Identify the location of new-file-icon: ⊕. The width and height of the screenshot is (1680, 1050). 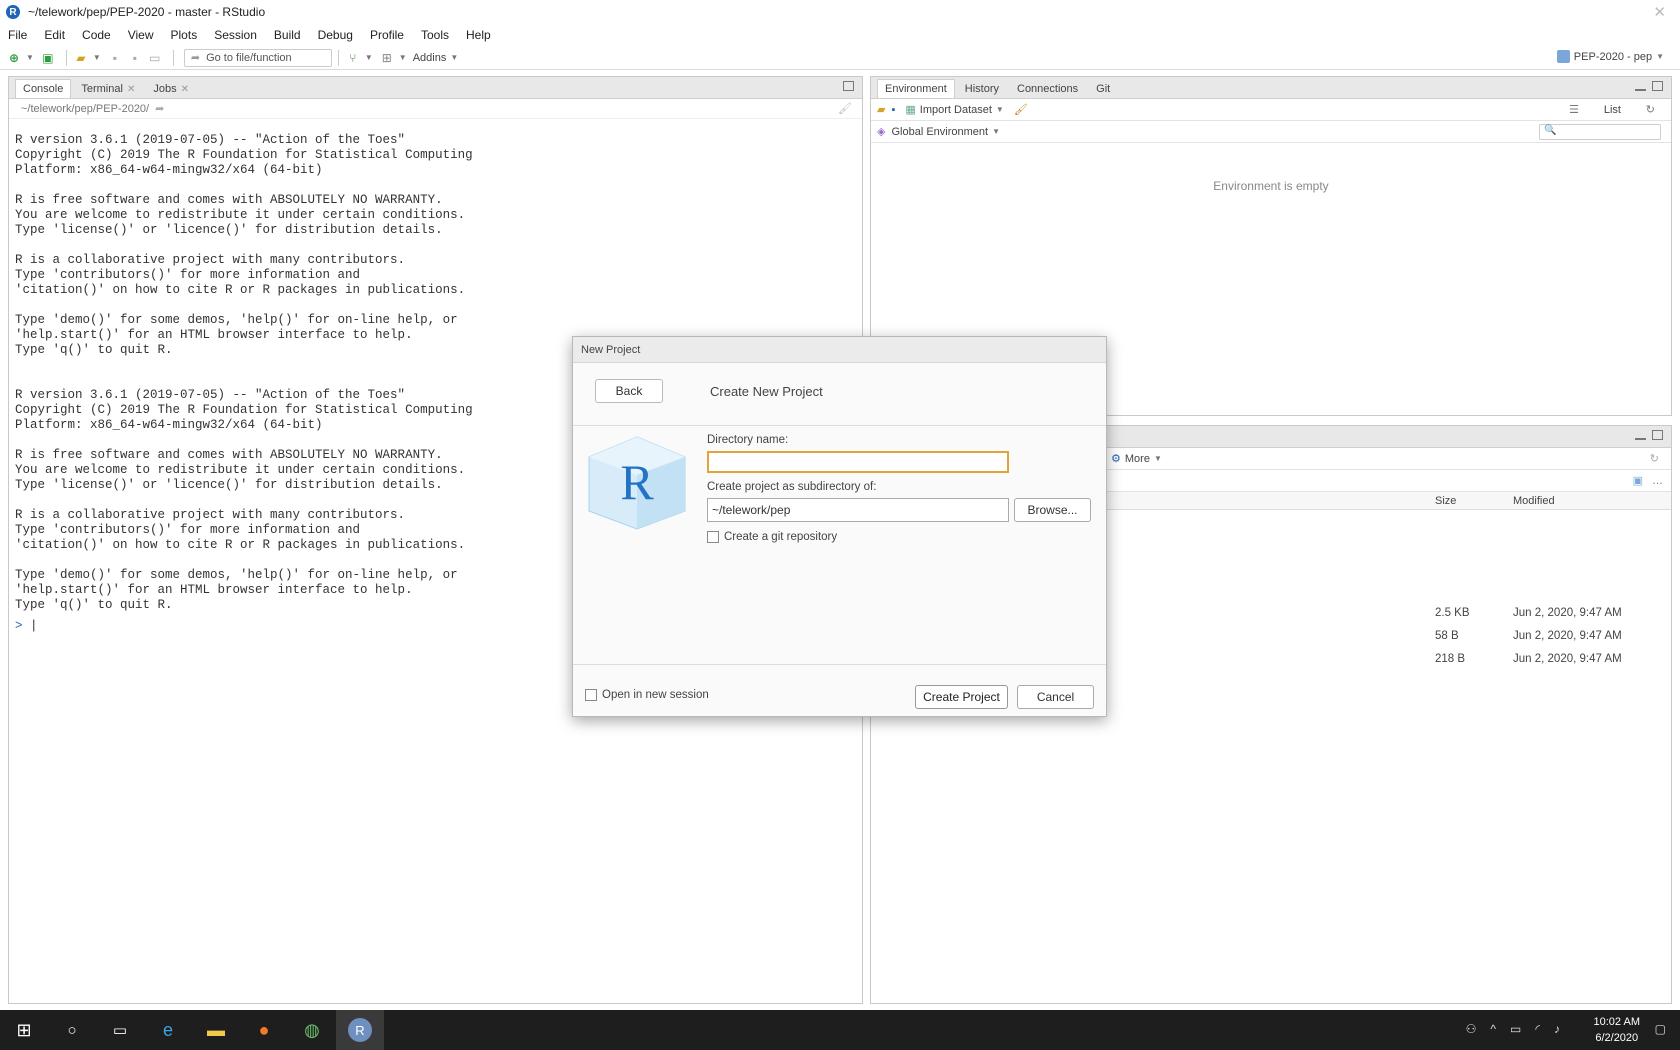
(14, 58).